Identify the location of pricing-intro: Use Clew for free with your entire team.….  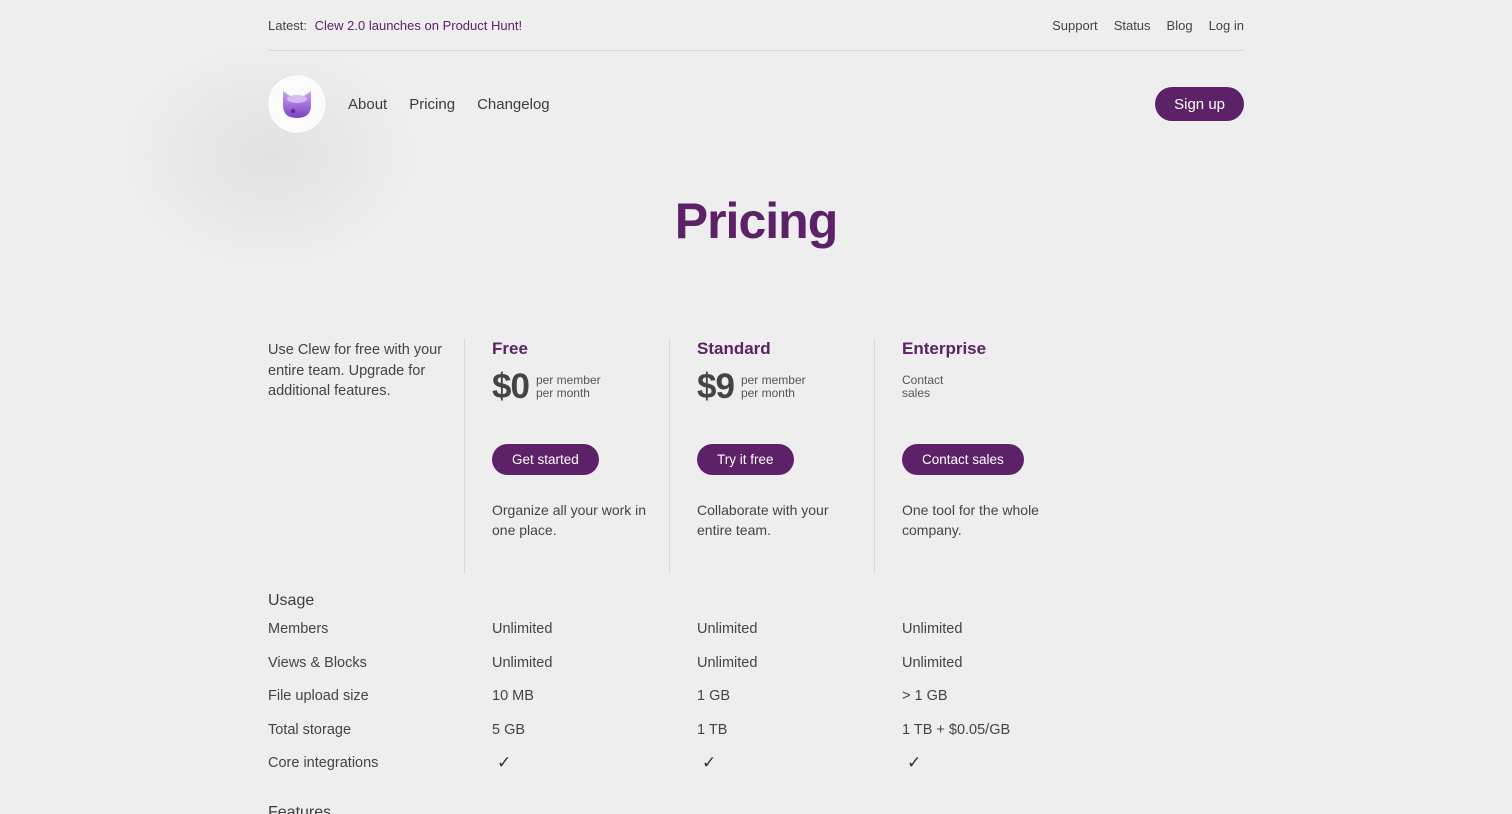
(355, 370).